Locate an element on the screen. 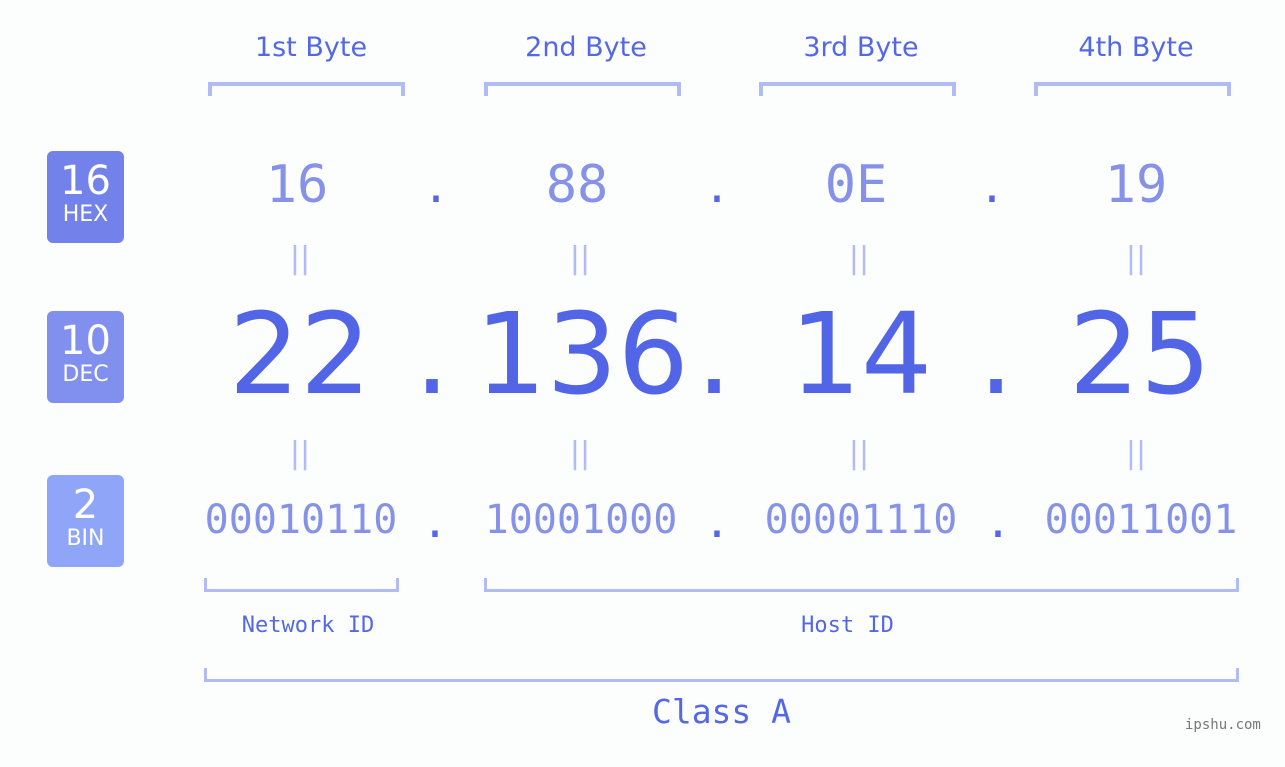  hex-badge: 16 HEX is located at coordinates (85, 197).